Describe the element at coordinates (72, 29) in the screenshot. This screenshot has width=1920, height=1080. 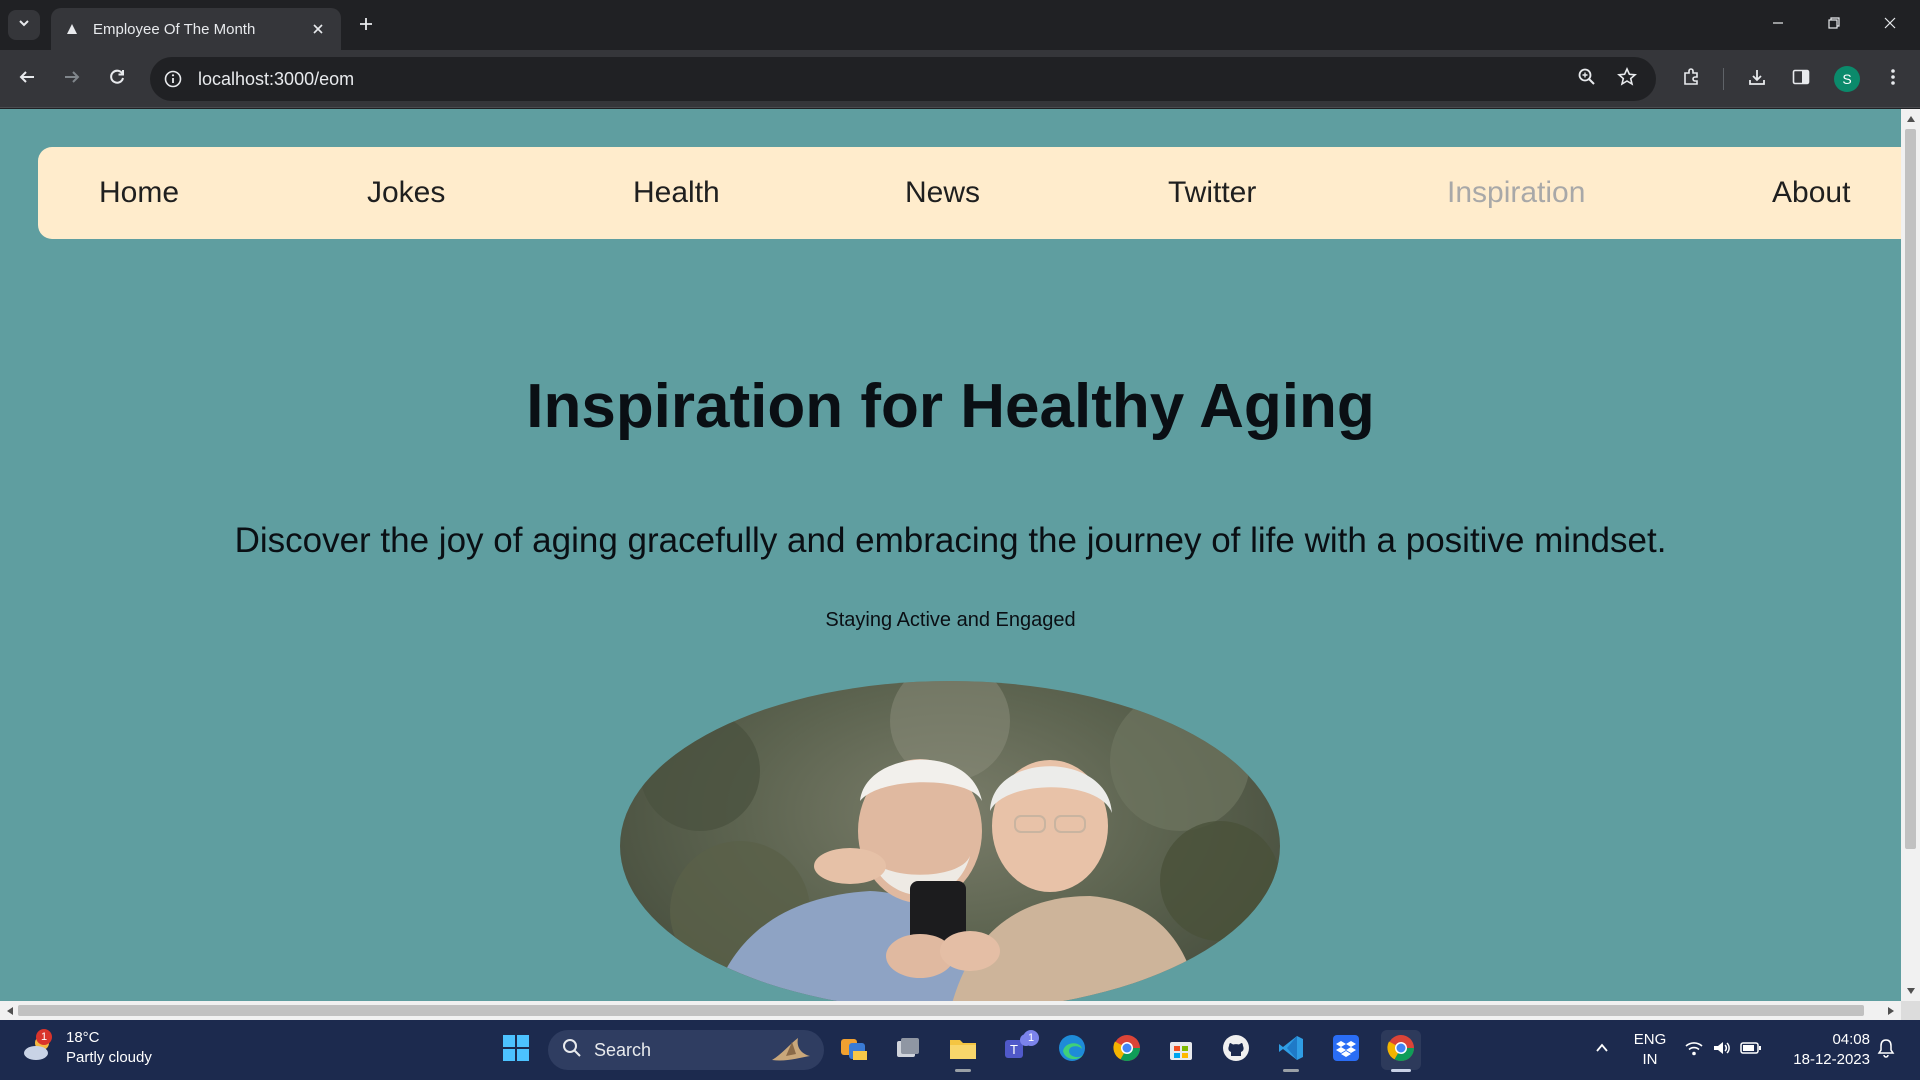
I see `triangle-favicon-icon` at that location.